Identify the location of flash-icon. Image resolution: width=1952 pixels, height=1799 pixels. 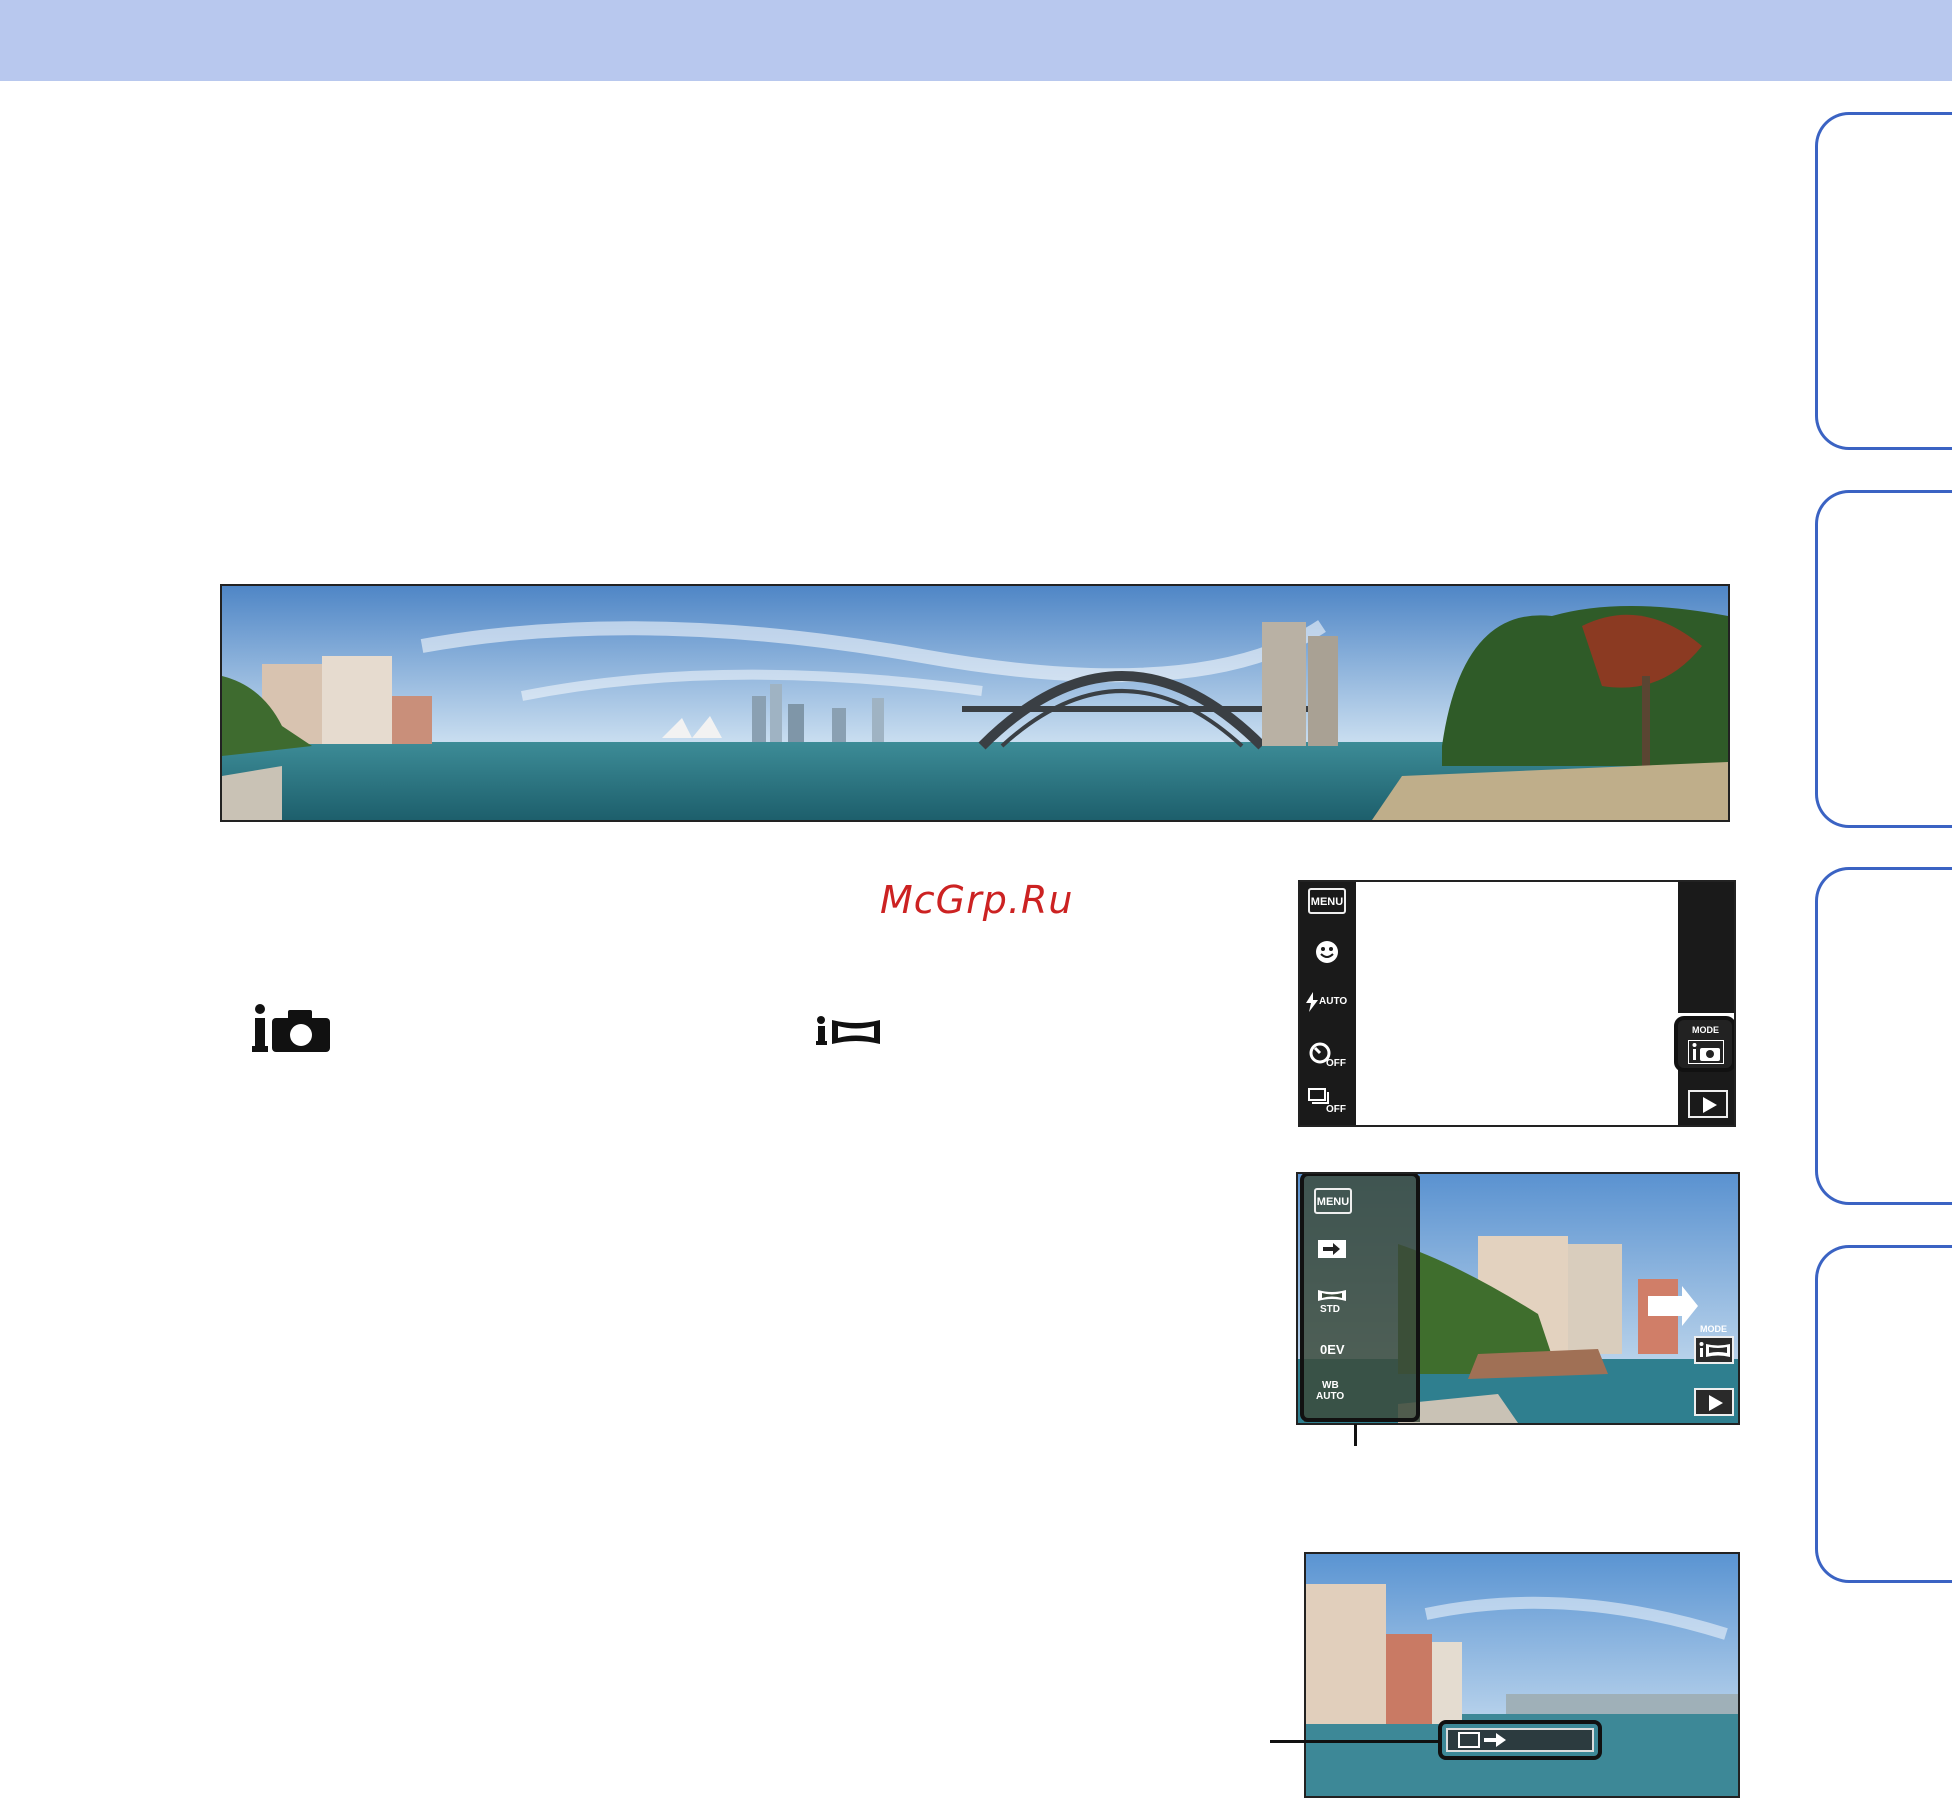
(1312, 1002).